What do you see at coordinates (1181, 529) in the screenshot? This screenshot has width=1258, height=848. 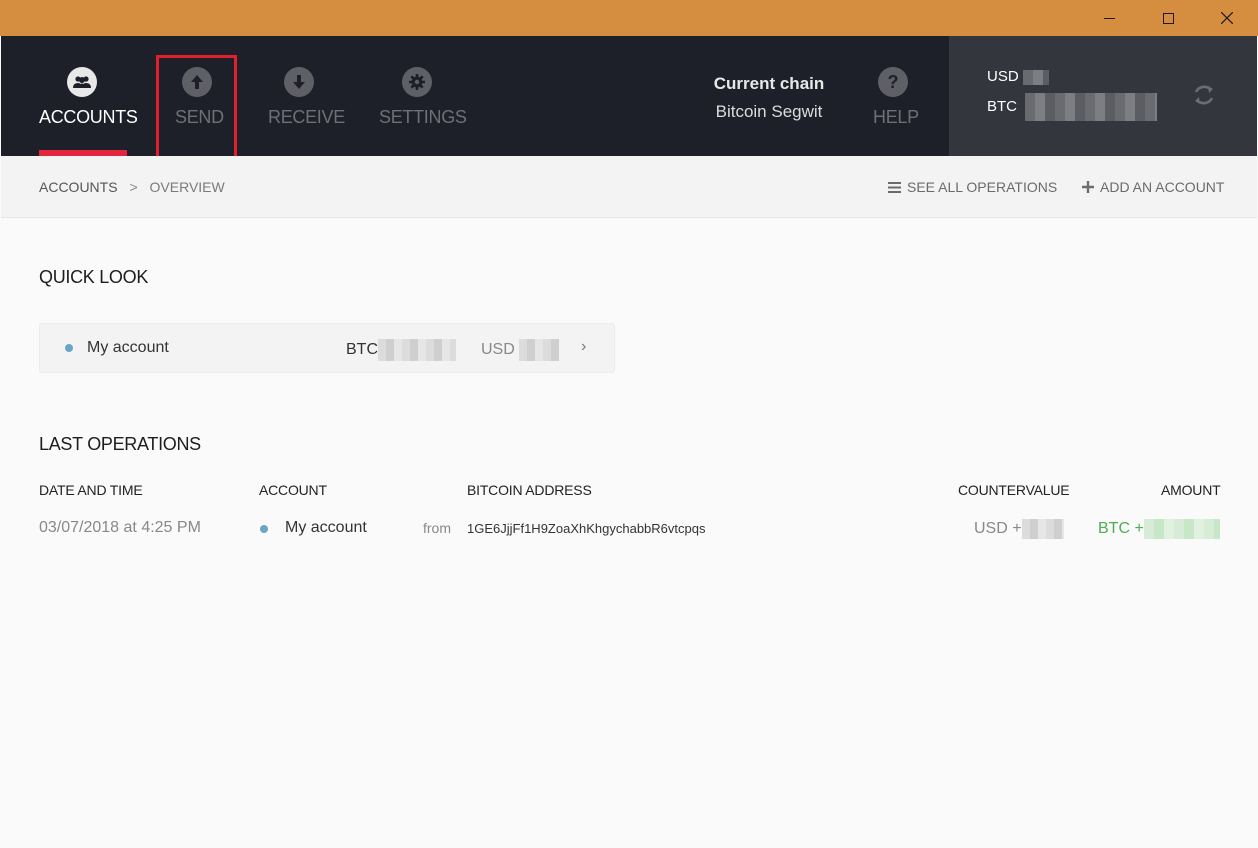 I see `amount-redacted` at bounding box center [1181, 529].